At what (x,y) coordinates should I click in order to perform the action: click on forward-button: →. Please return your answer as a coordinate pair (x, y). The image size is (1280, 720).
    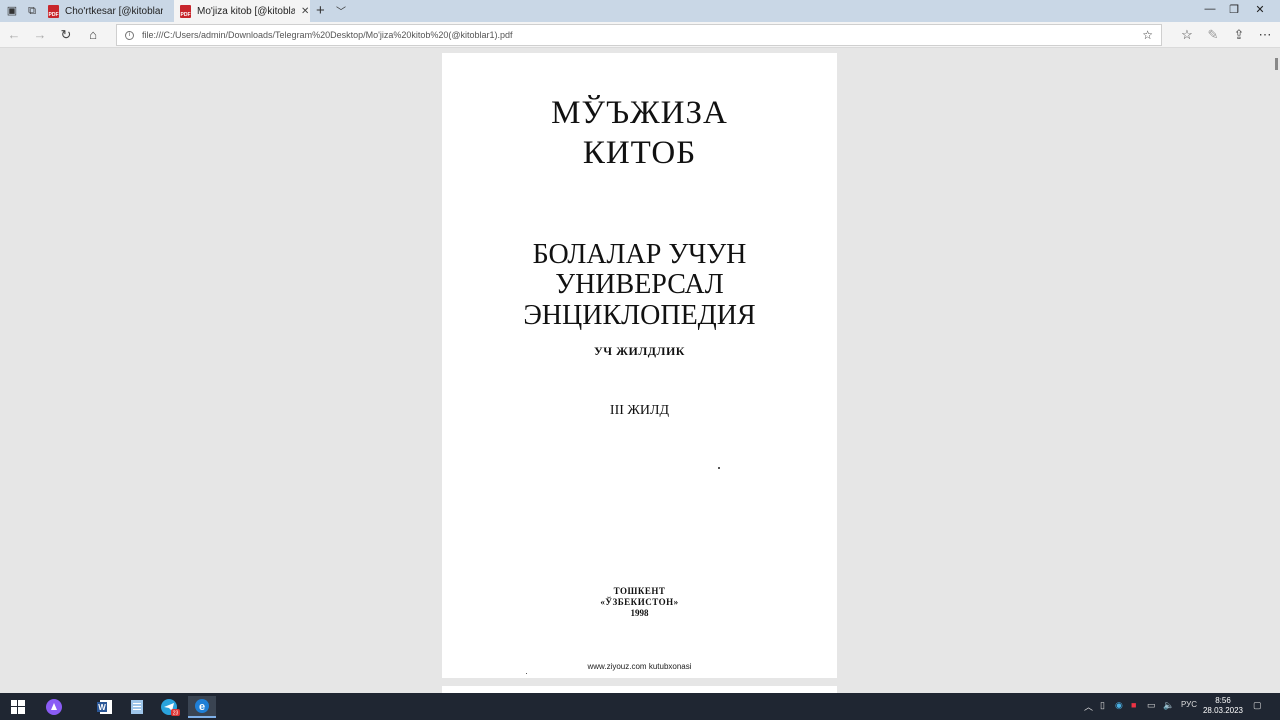
    Looking at the image, I should click on (40, 35).